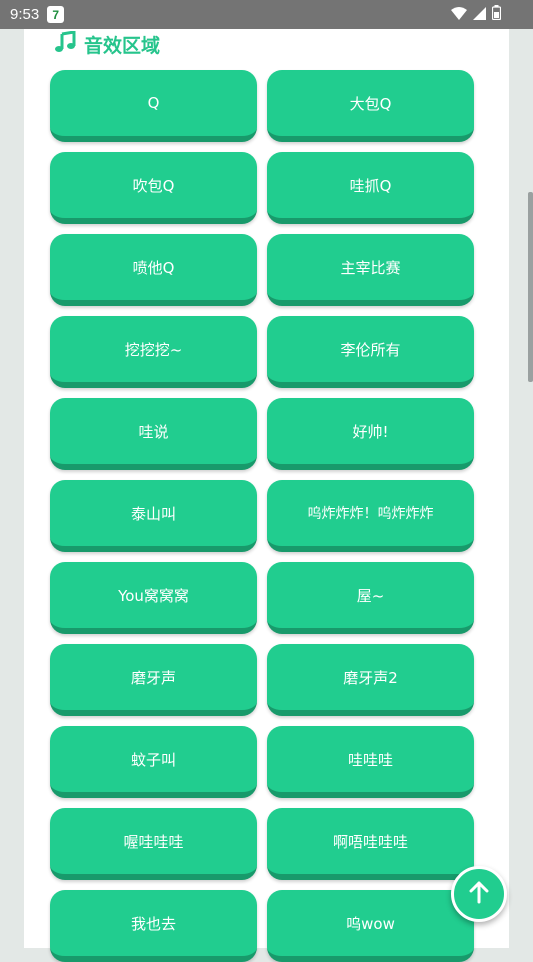 This screenshot has height=962, width=533. Describe the element at coordinates (370, 516) in the screenshot. I see `sound-button: 呜炸炸炸！呜炸炸炸` at that location.